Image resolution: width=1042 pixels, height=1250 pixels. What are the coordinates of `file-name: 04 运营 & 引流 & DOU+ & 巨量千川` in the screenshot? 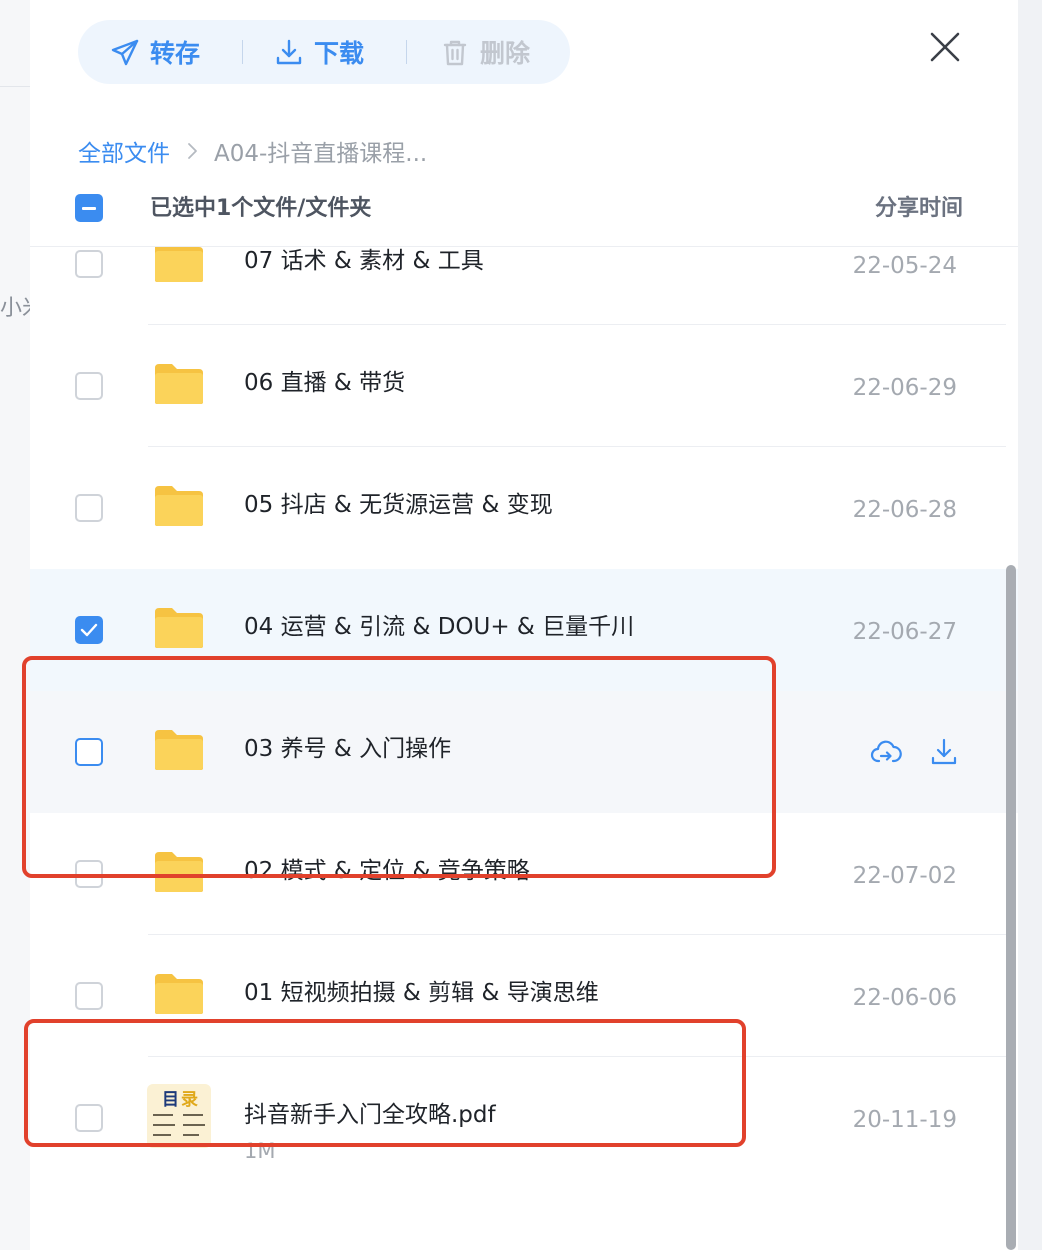 It's located at (439, 624).